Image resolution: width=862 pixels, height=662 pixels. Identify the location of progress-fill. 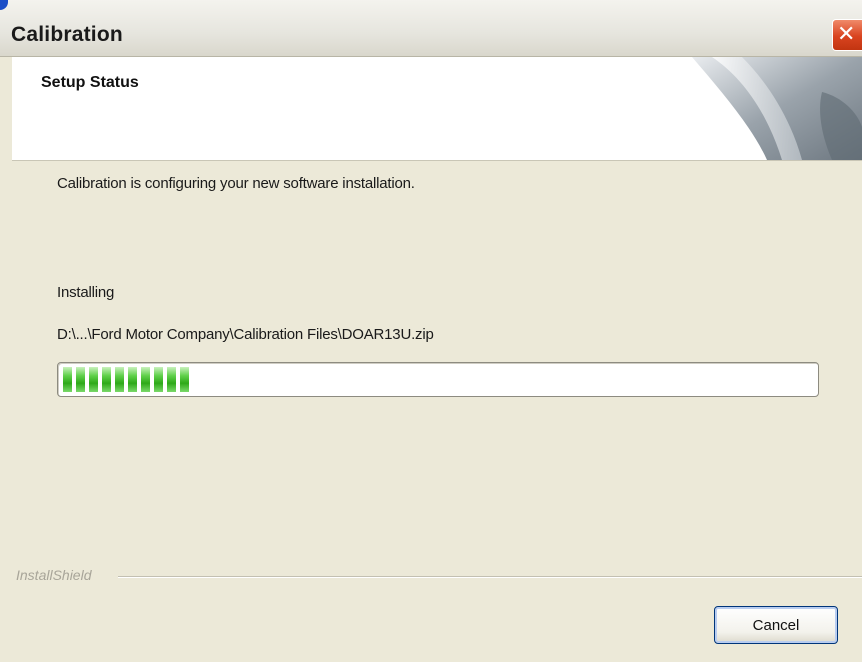
(128, 379).